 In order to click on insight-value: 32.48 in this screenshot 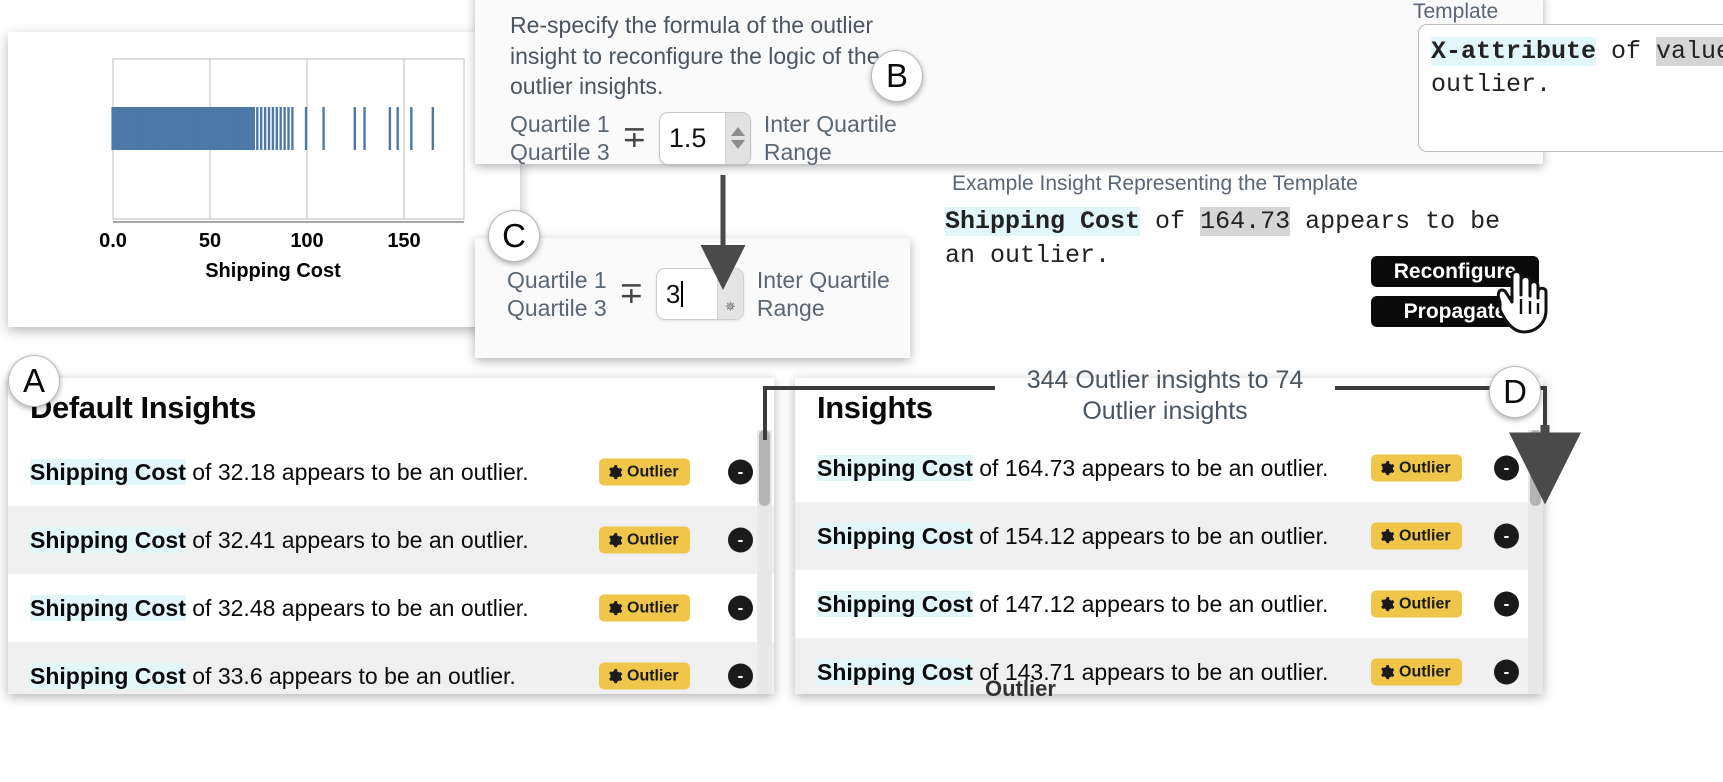, I will do `click(246, 607)`.